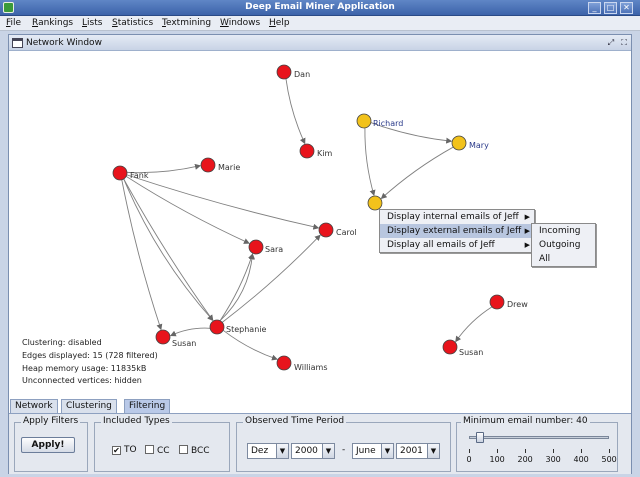  What do you see at coordinates (417, 173) in the screenshot?
I see `edge-mary-jeff` at bounding box center [417, 173].